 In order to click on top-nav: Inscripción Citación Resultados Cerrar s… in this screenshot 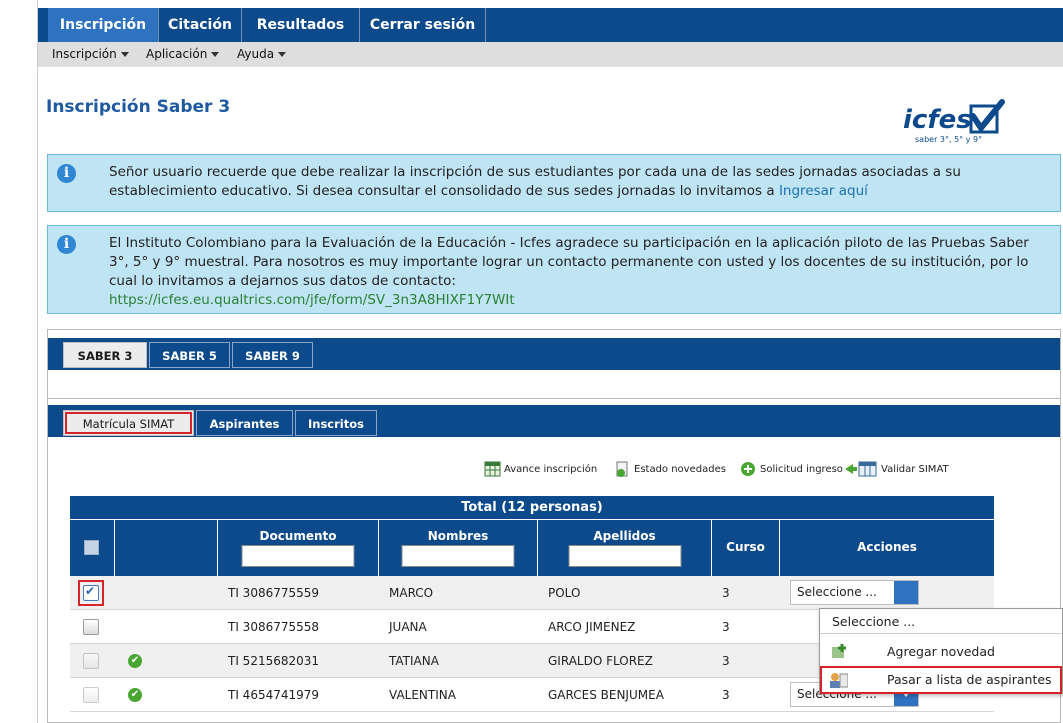, I will do `click(550, 25)`.